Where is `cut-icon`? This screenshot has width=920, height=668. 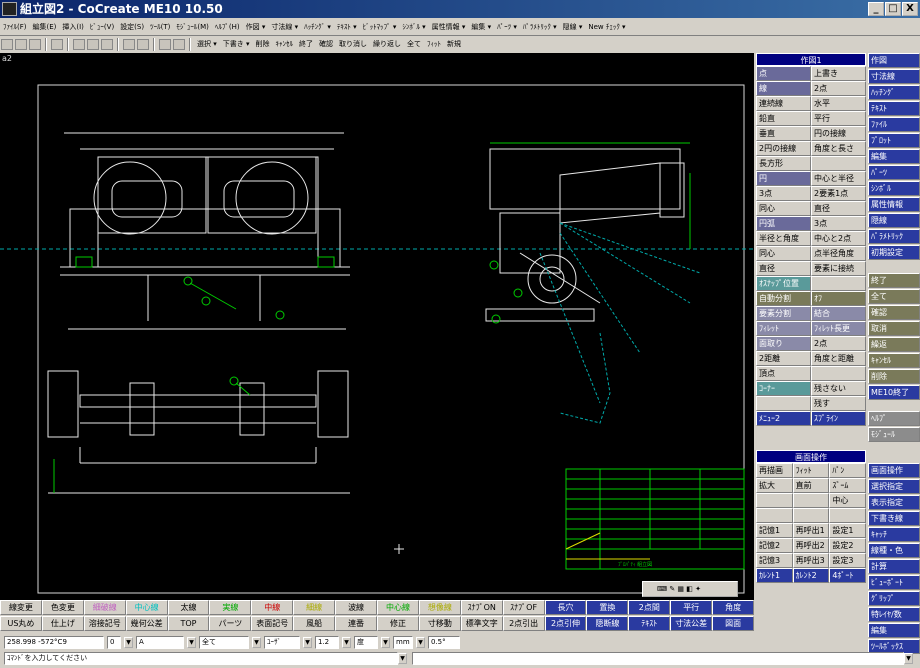 cut-icon is located at coordinates (79, 44).